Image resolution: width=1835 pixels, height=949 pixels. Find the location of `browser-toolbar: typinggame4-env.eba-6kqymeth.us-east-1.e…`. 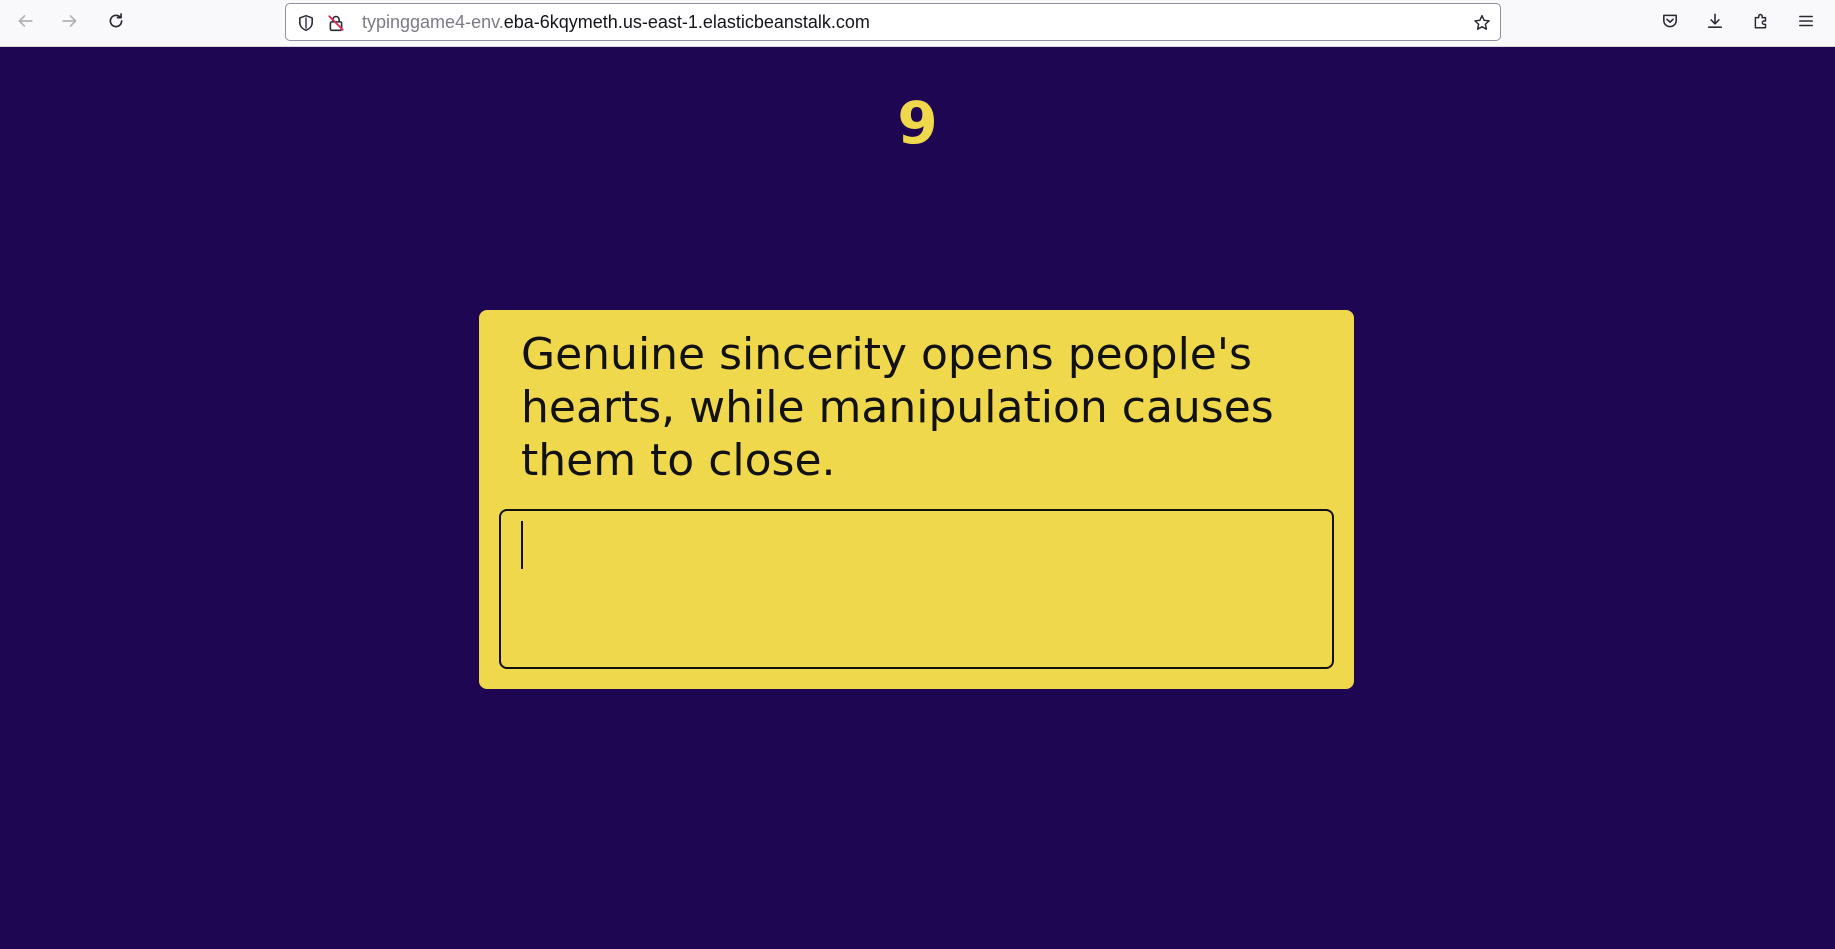

browser-toolbar: typinggame4-env.eba-6kqymeth.us-east-1.e… is located at coordinates (917, 23).